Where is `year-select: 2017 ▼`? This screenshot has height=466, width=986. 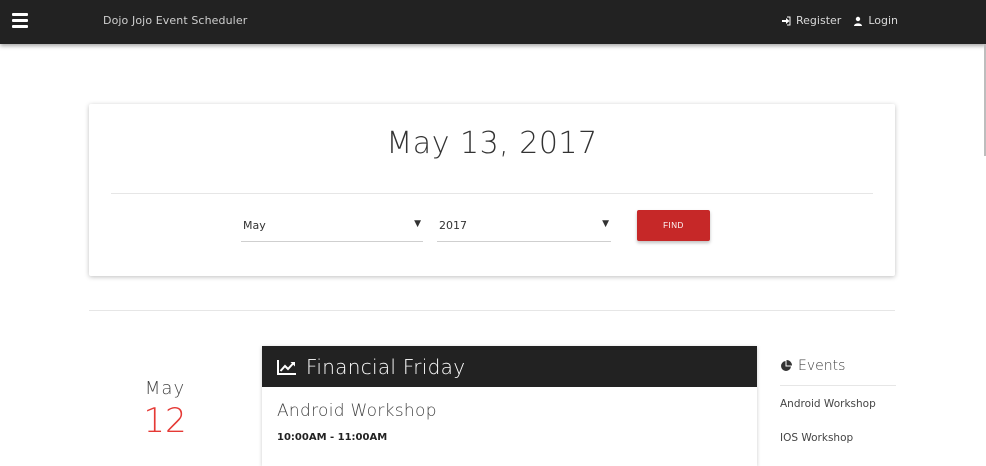
year-select: 2017 ▼ is located at coordinates (524, 227).